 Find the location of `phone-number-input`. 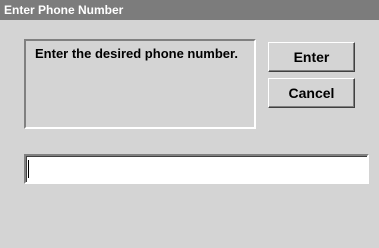

phone-number-input is located at coordinates (196, 169).